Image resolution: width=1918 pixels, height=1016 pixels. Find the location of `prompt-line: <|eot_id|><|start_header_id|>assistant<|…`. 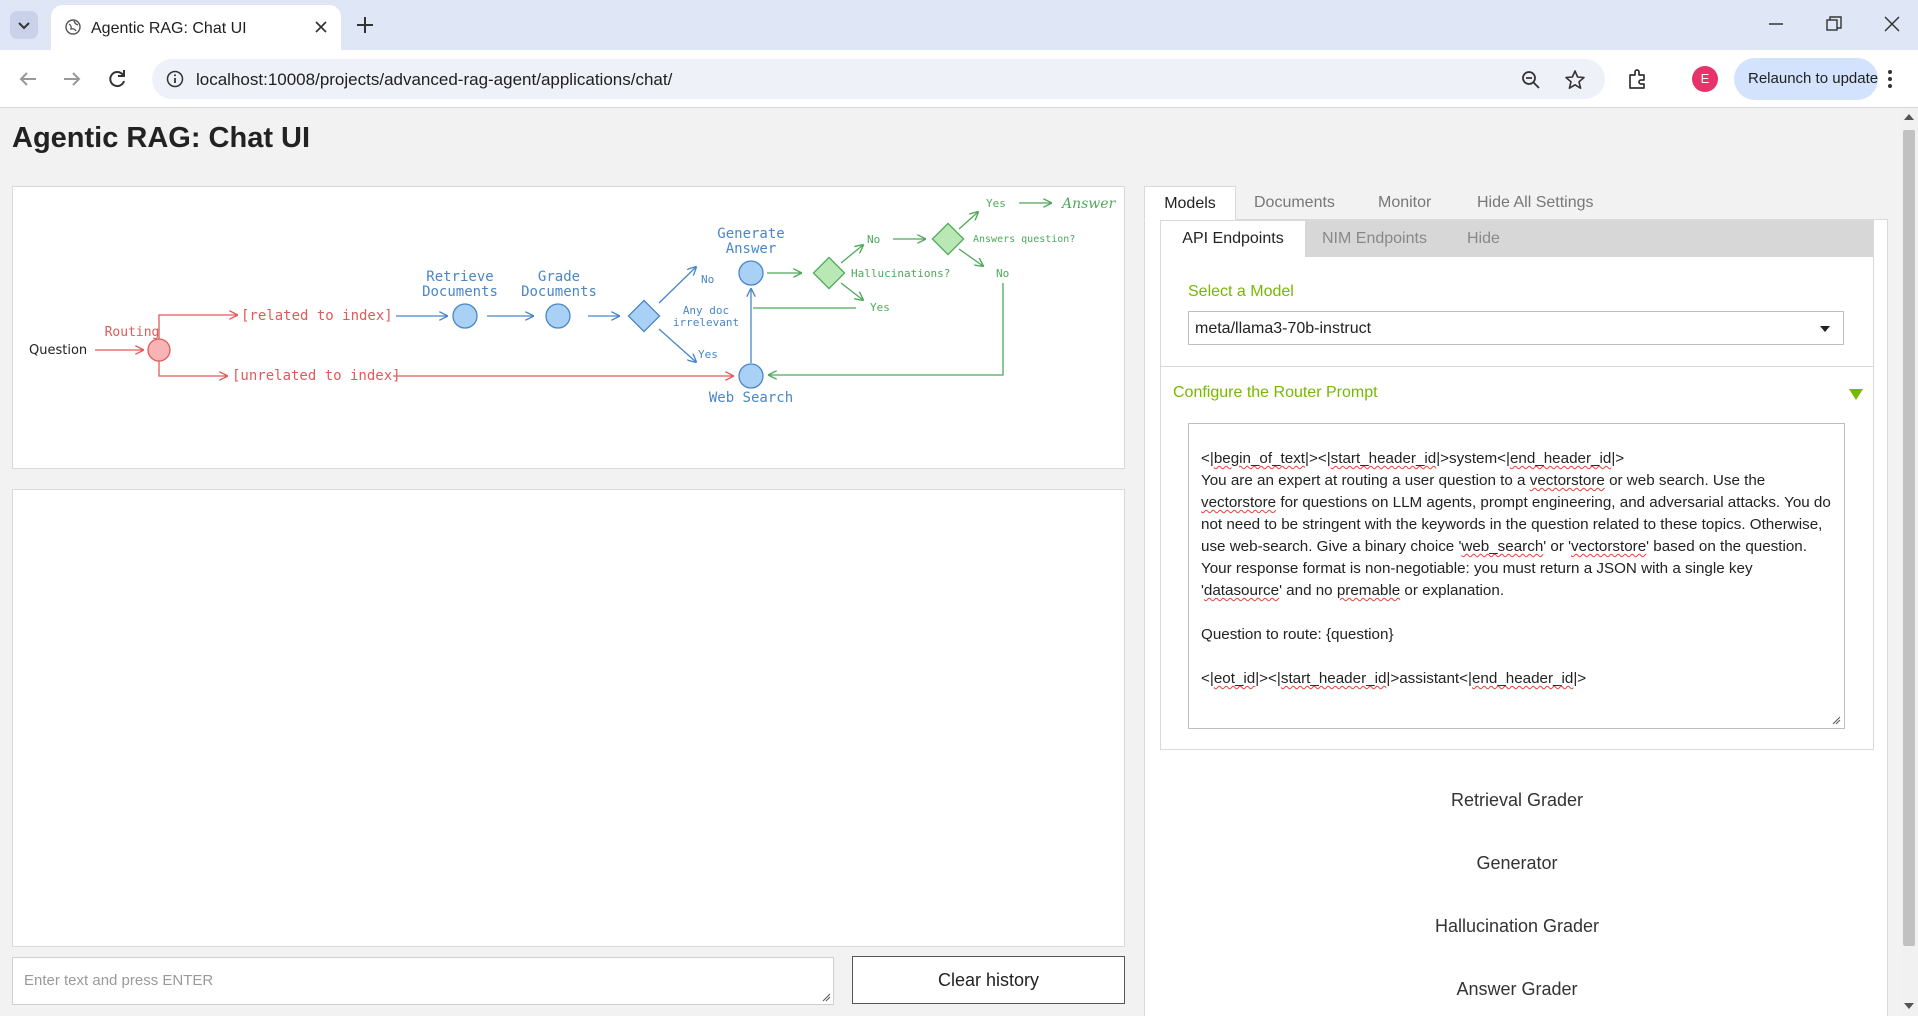

prompt-line: <|eot_id|><|start_header_id|>assistant<|… is located at coordinates (1516, 679).